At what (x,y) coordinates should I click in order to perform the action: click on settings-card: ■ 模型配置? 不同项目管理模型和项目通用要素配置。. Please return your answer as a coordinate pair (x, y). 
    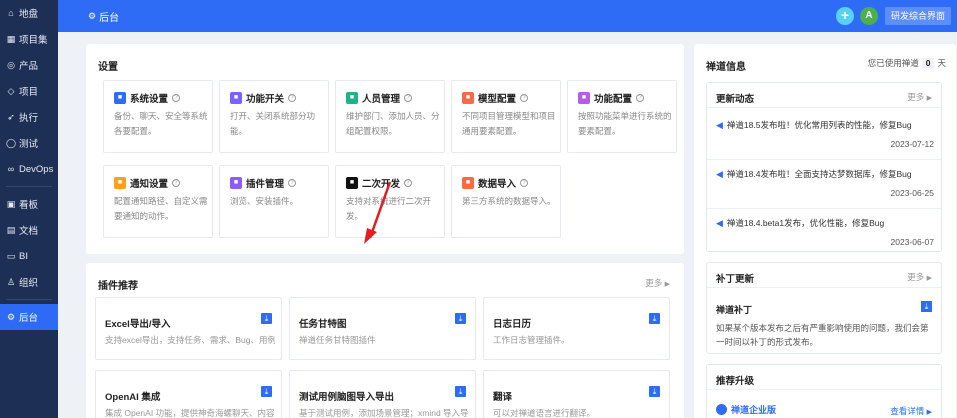
    Looking at the image, I should click on (506, 116).